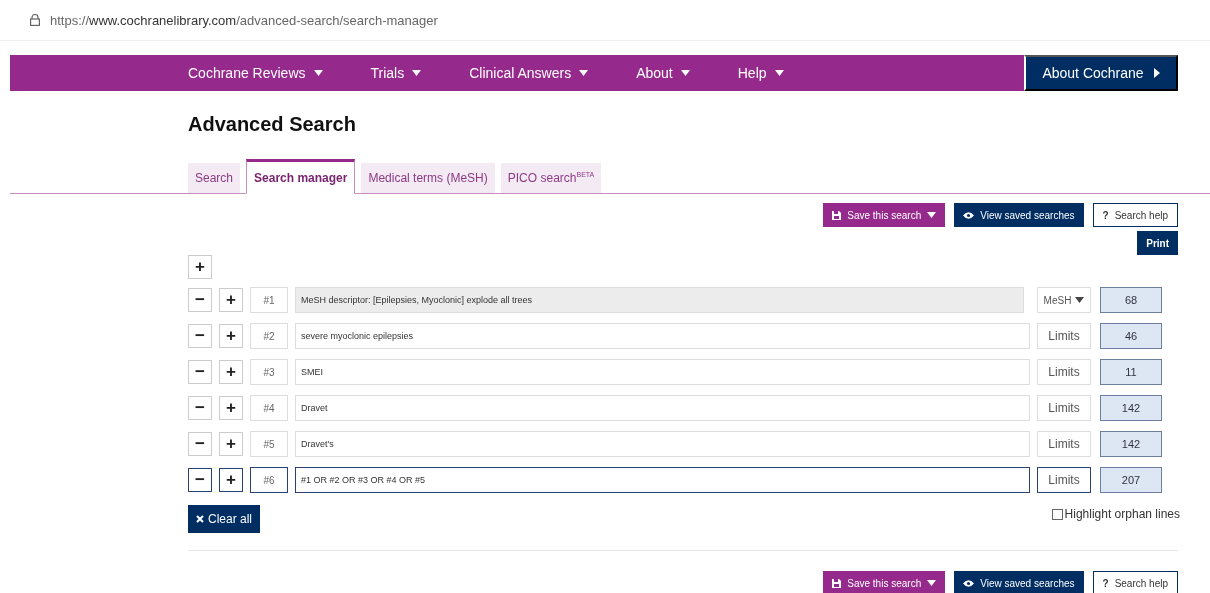 The image size is (1210, 593). Describe the element at coordinates (396, 73) in the screenshot. I see `nav-menu-item: Trials` at that location.